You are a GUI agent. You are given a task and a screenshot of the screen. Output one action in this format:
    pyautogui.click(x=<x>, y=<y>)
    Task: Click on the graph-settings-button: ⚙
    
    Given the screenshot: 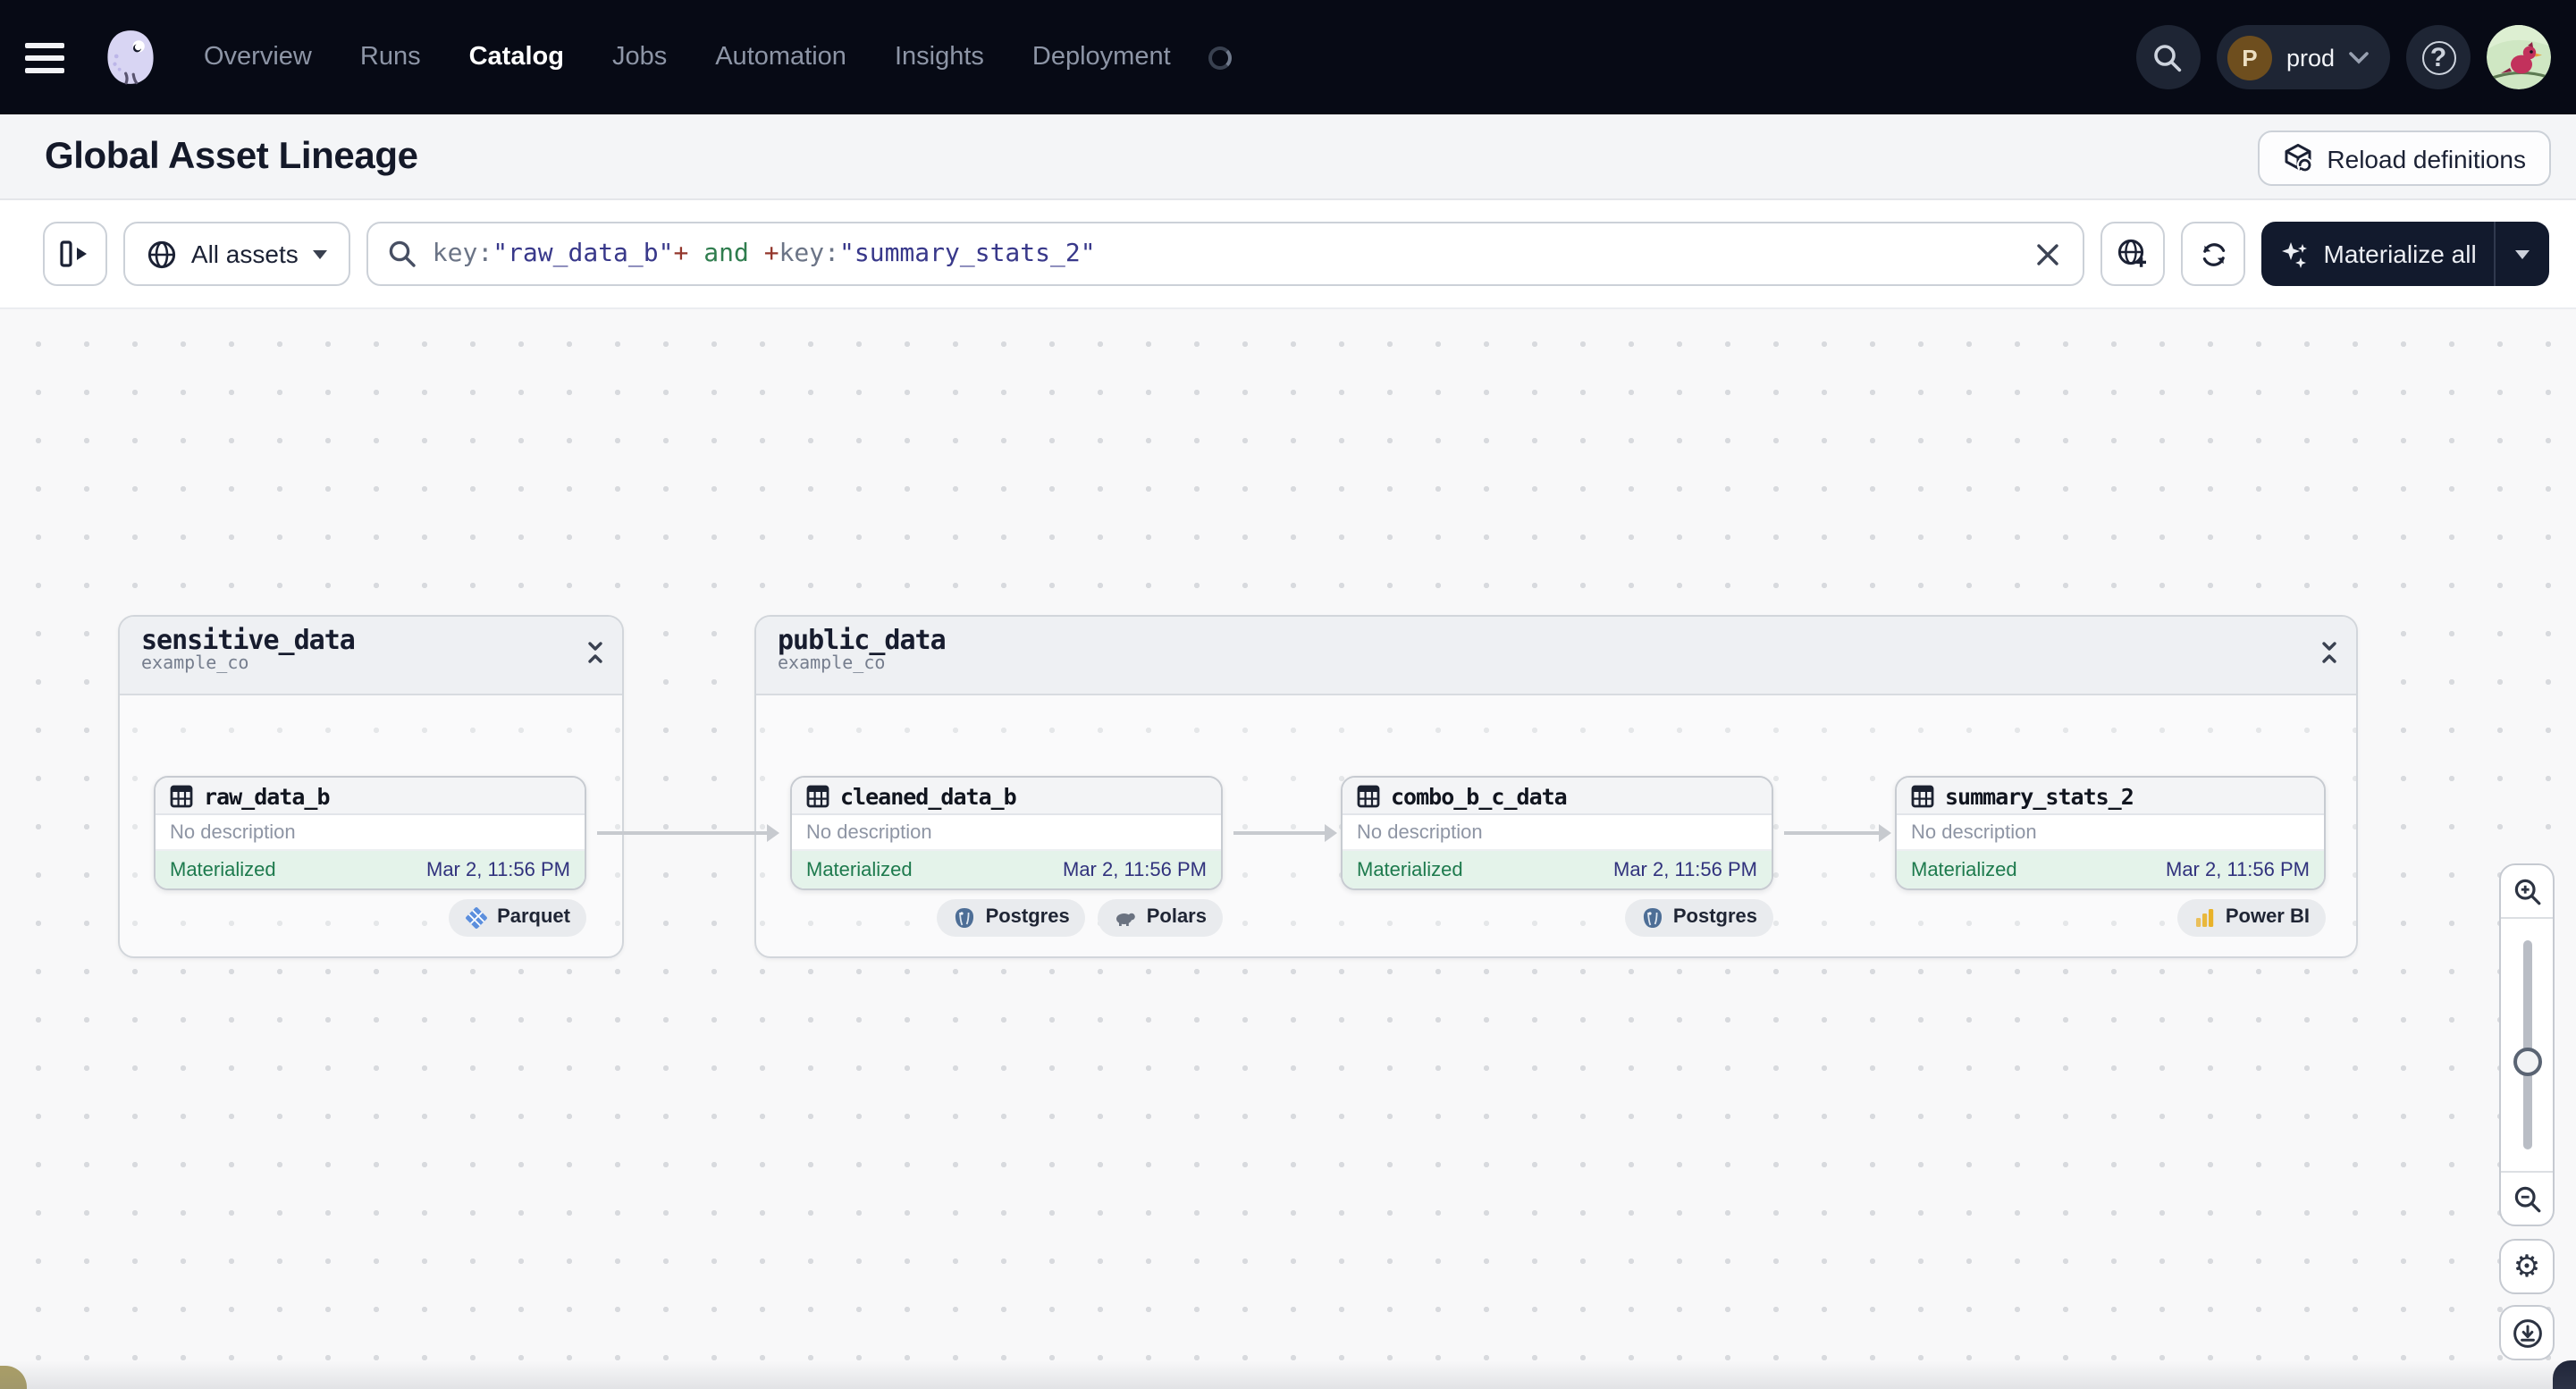 What is the action you would take?
    pyautogui.click(x=2527, y=1266)
    